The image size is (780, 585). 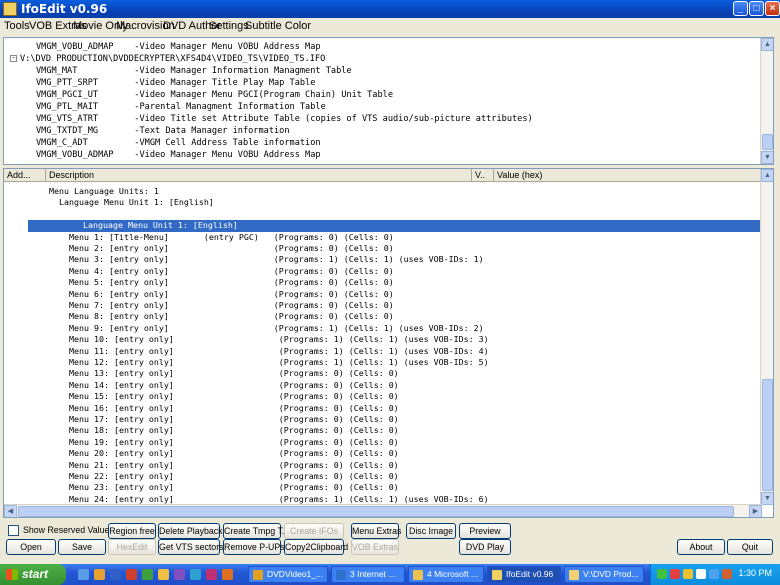 I want to click on vob-extras-button: VOB Extras, so click(x=375, y=547).